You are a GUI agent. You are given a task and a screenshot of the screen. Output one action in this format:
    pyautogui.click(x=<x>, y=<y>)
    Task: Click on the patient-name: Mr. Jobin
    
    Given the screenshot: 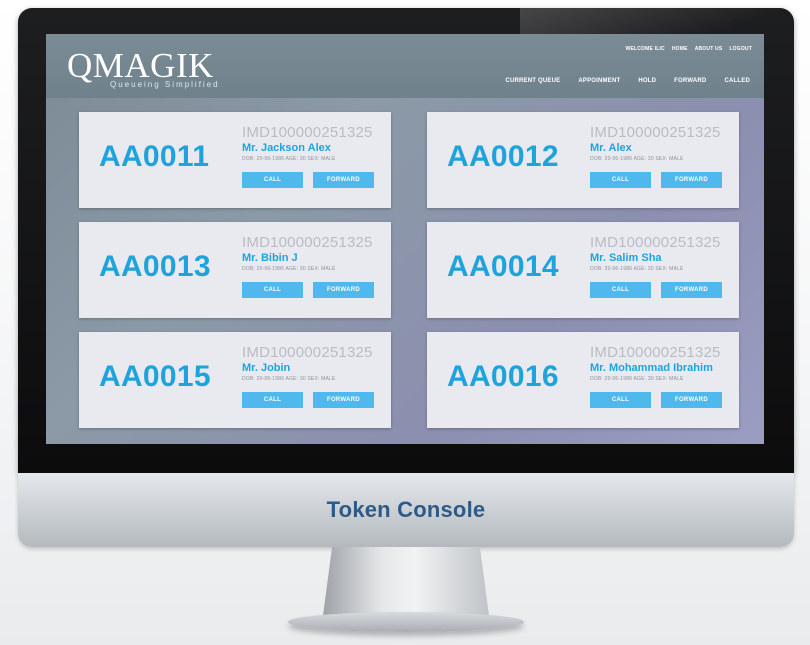 What is the action you would take?
    pyautogui.click(x=266, y=368)
    